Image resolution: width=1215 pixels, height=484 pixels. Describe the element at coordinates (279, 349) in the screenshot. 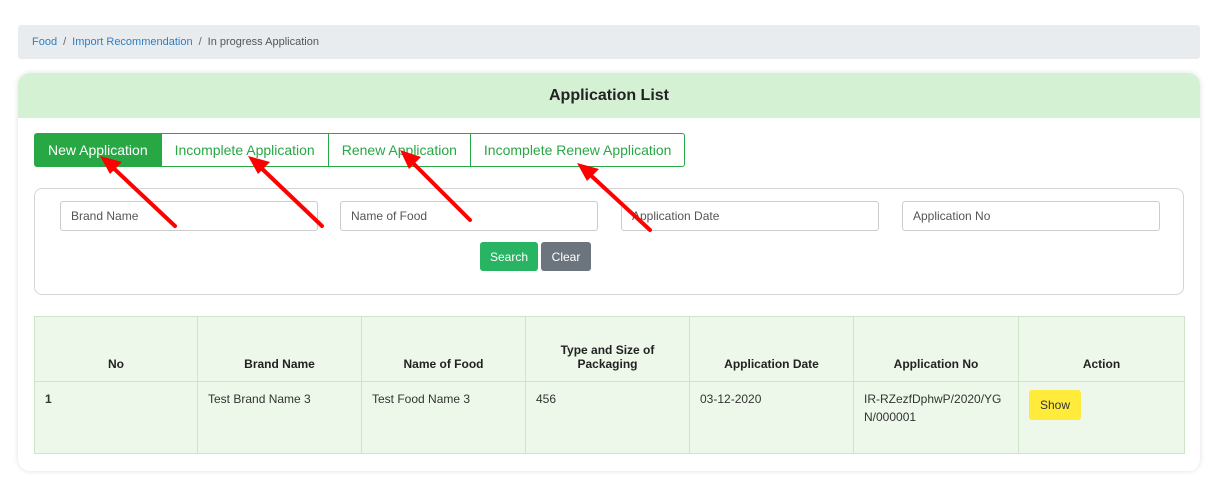

I see `column-header-brand-name: Brand Name` at that location.